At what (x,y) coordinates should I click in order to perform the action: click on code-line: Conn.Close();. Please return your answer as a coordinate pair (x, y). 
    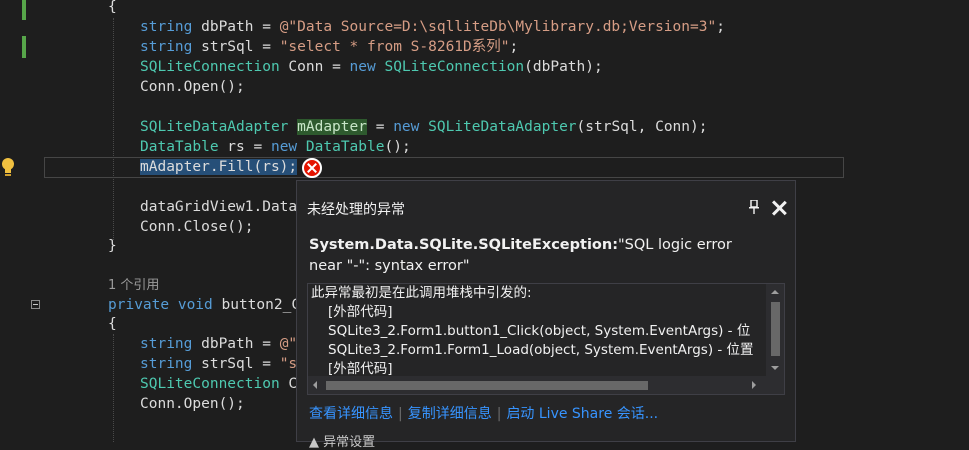
    Looking at the image, I should click on (197, 227).